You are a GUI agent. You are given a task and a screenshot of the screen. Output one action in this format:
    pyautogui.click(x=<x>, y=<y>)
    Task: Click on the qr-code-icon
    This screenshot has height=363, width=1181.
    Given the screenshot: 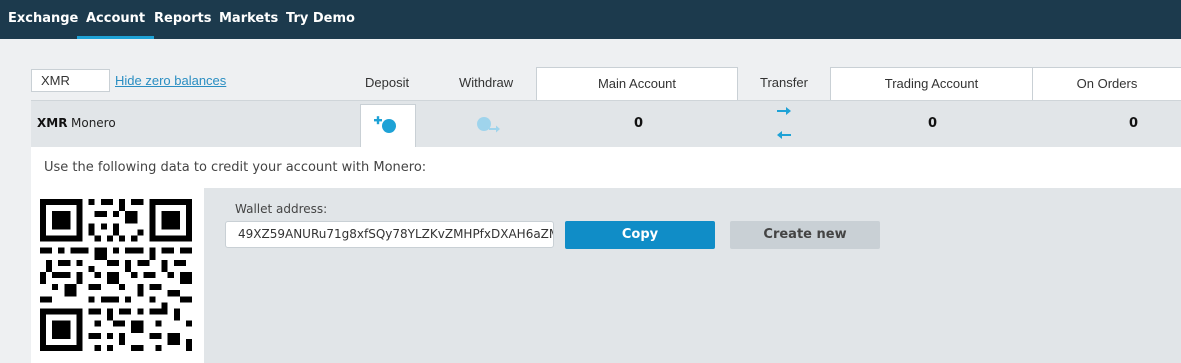 What is the action you would take?
    pyautogui.click(x=116, y=275)
    